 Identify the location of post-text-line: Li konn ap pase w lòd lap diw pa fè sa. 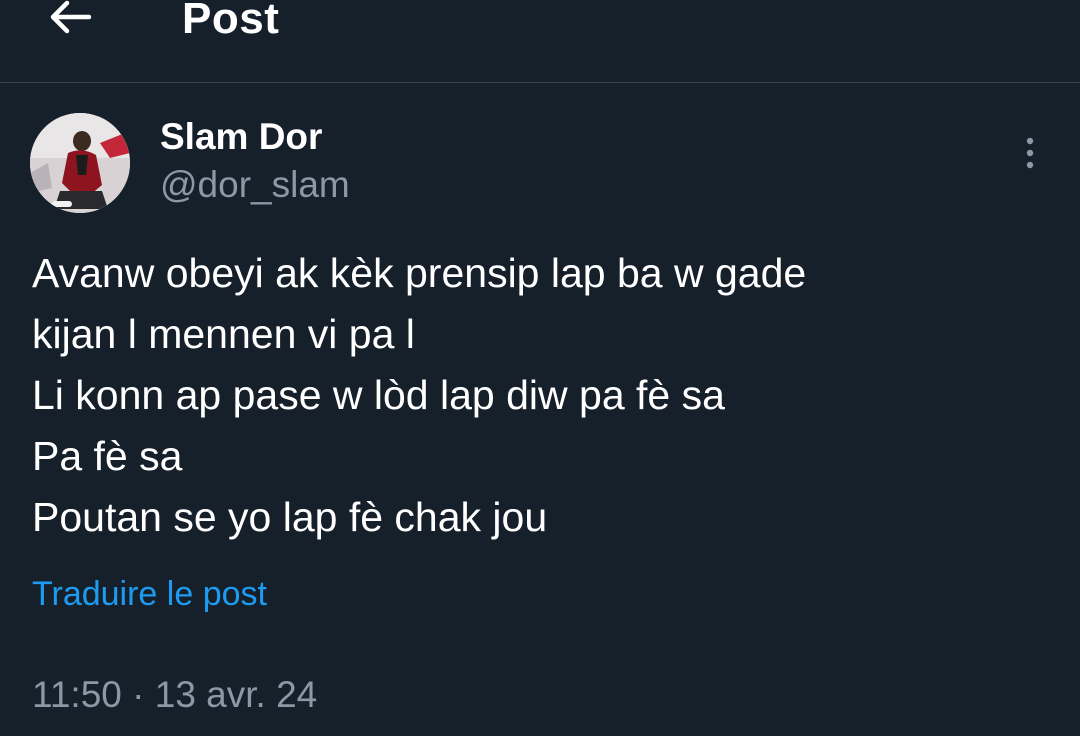
(378, 395).